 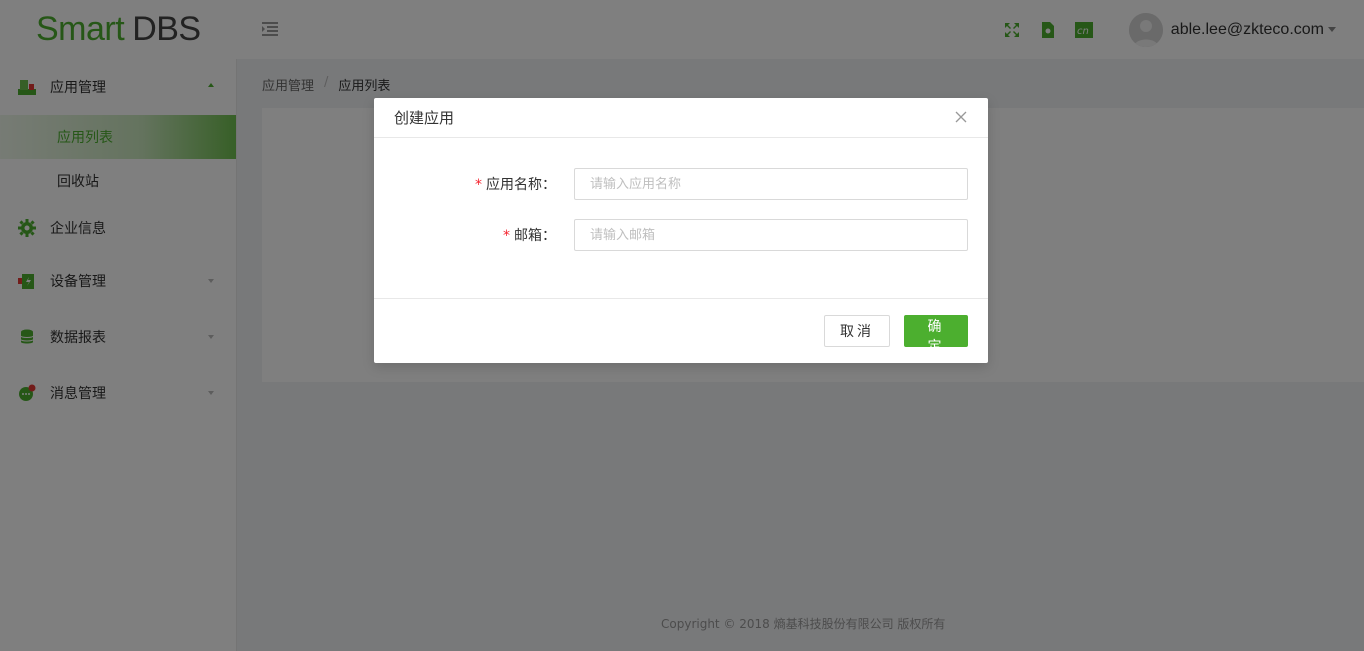 I want to click on field-label: 应用名称, so click(x=514, y=185).